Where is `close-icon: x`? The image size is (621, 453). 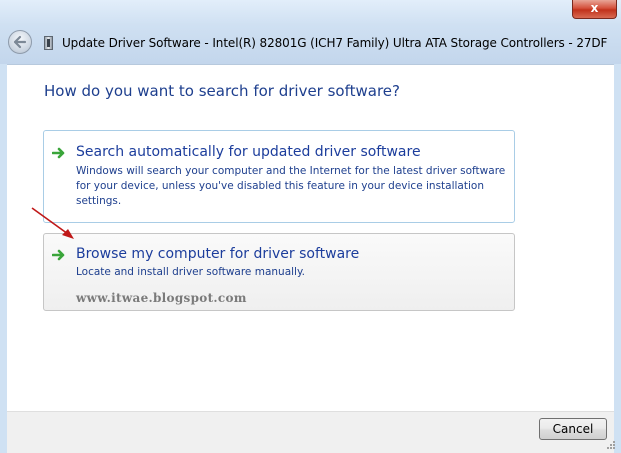 close-icon: x is located at coordinates (594, 8).